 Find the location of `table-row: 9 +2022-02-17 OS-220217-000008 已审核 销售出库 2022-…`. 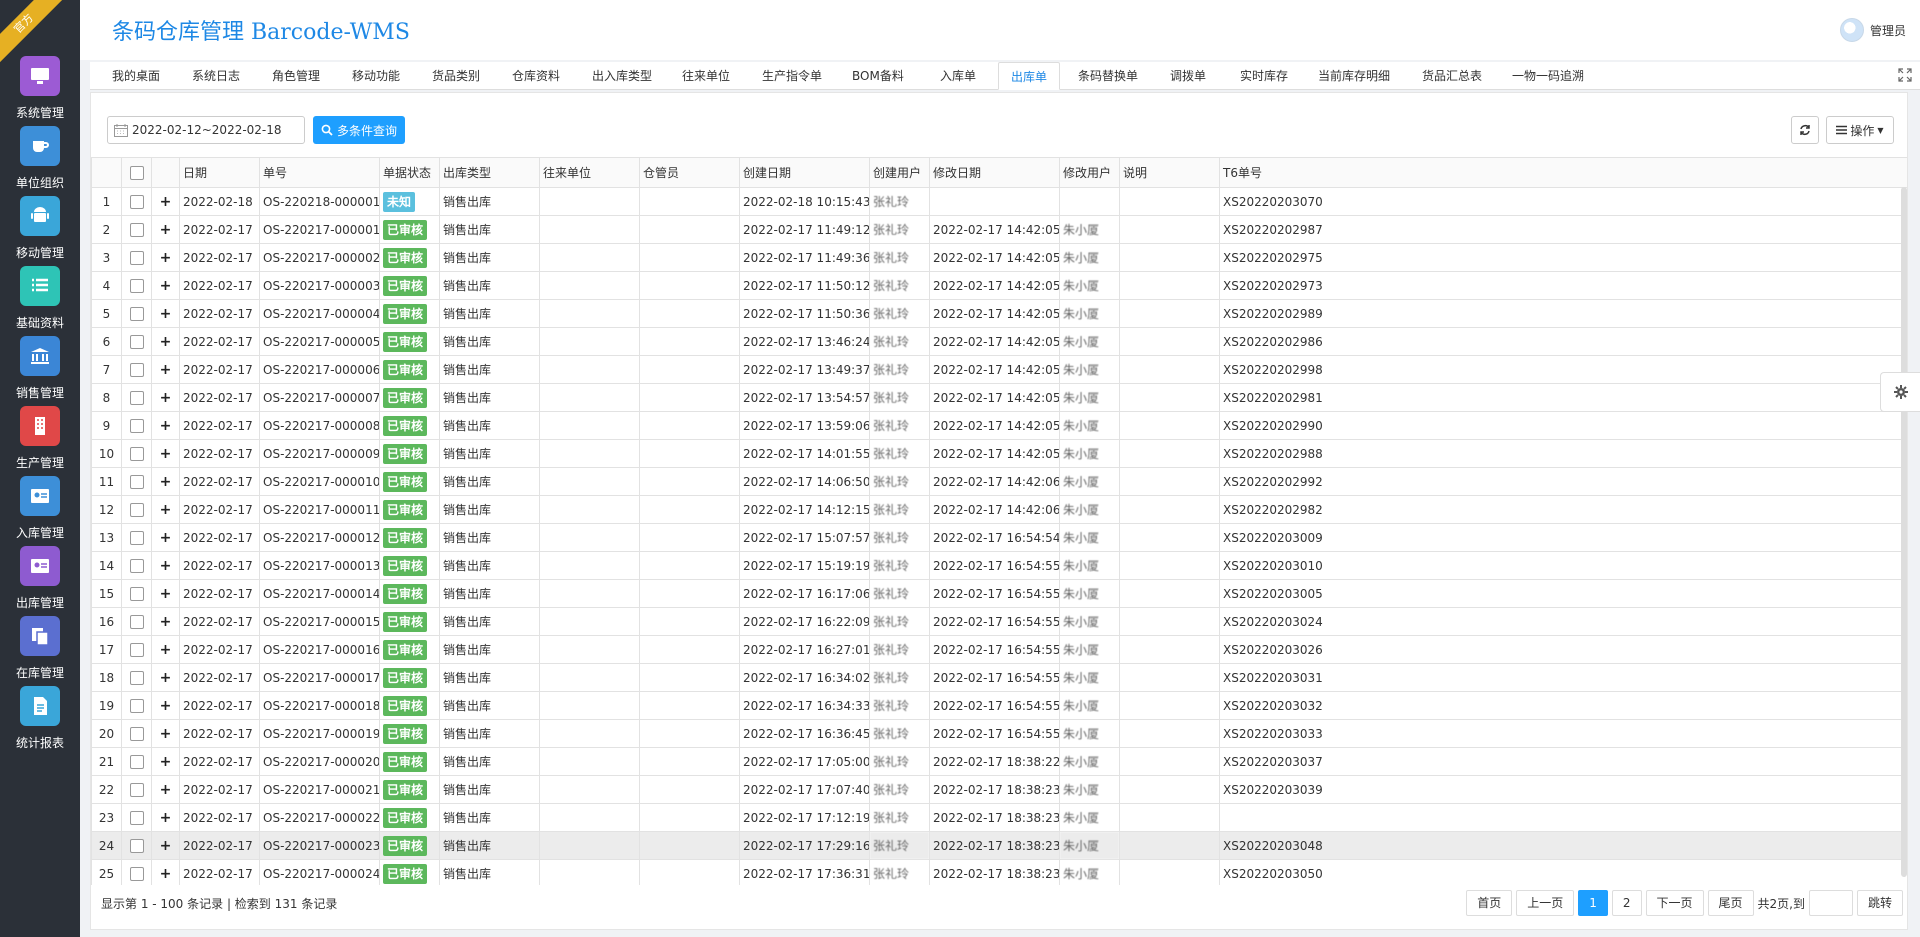

table-row: 9 +2022-02-17 OS-220217-000008 已审核 销售出库 2022-… is located at coordinates (999, 425).